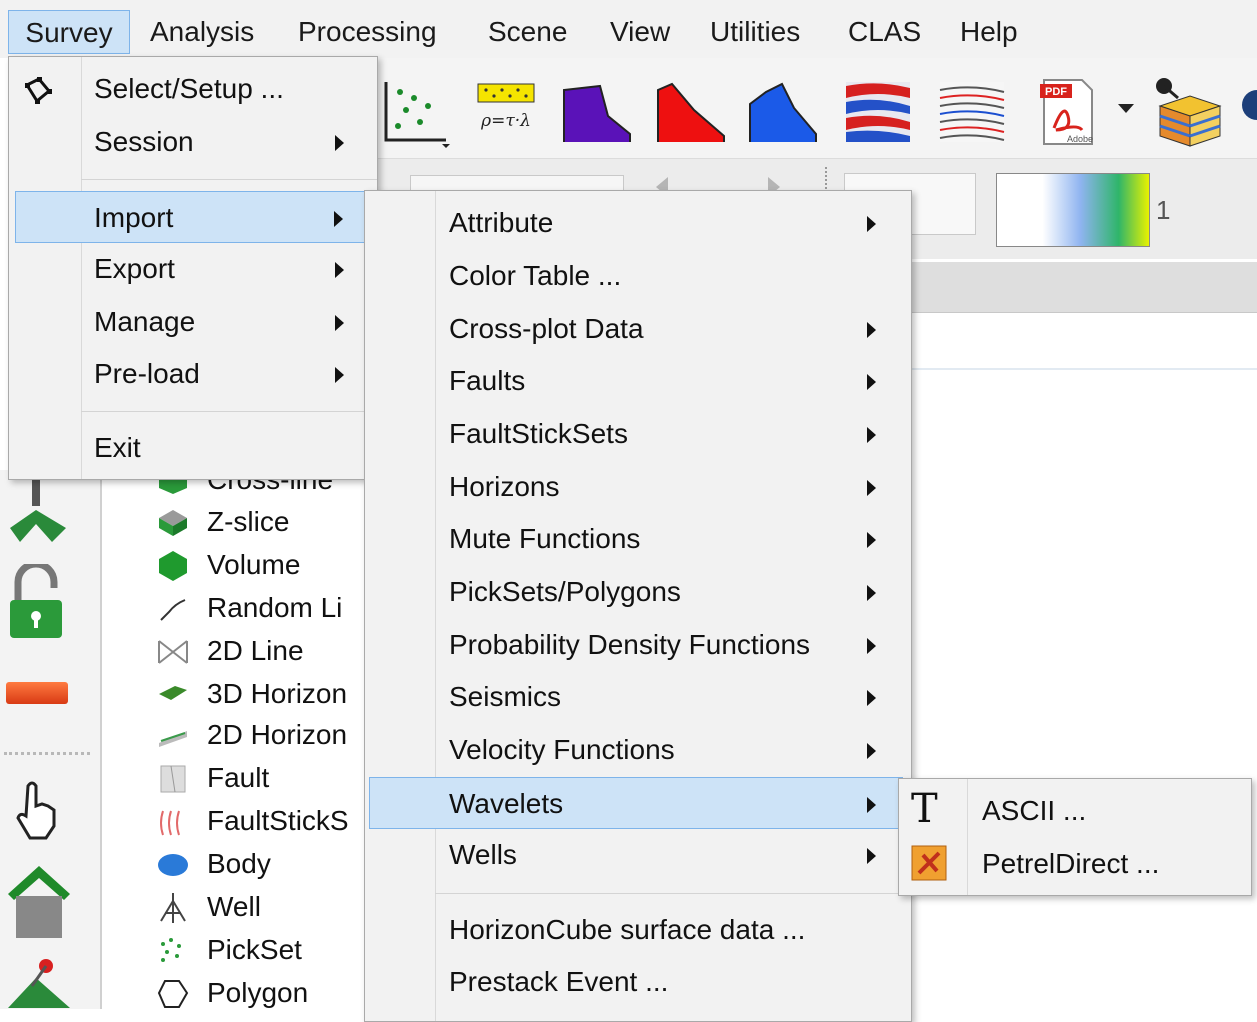 This screenshot has height=1022, width=1257. I want to click on menu-item-faults: Faults, so click(638, 381).